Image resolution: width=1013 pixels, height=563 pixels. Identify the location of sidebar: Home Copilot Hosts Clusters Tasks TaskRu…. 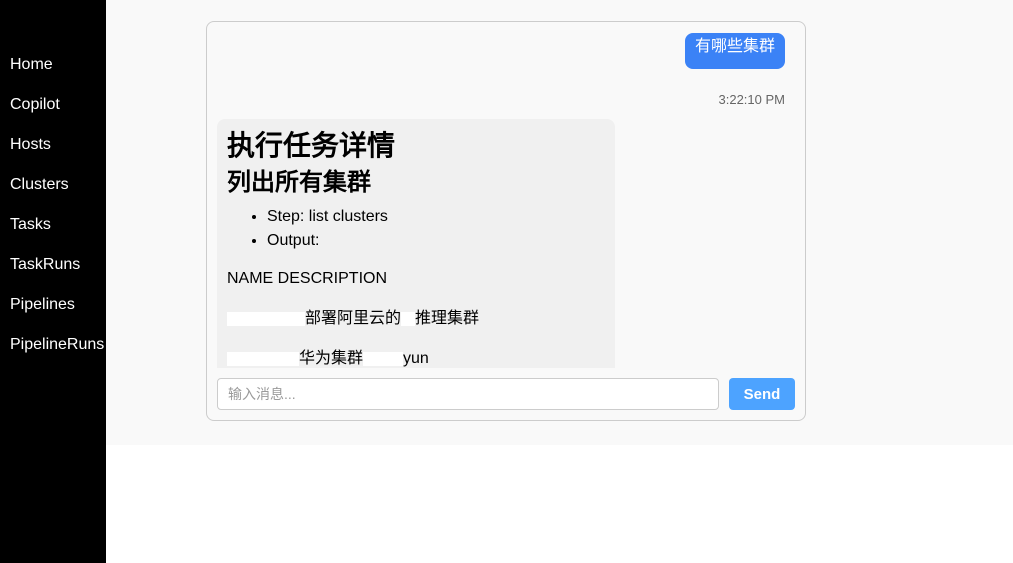
(53, 281).